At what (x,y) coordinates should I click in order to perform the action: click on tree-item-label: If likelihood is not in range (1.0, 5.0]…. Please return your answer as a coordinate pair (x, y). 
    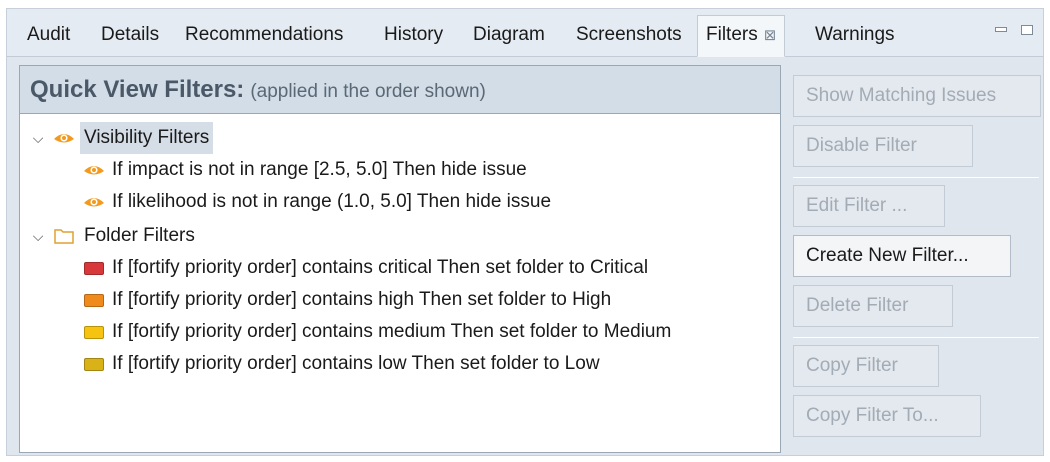
    Looking at the image, I should click on (332, 201).